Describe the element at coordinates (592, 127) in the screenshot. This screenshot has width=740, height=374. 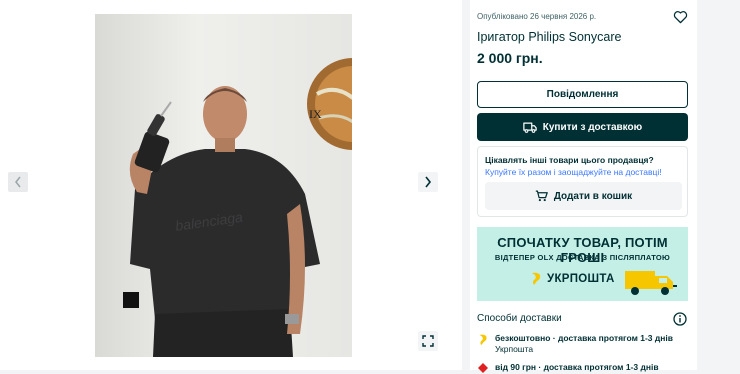
I see `buy-button-label: Купити з доставкою` at that location.